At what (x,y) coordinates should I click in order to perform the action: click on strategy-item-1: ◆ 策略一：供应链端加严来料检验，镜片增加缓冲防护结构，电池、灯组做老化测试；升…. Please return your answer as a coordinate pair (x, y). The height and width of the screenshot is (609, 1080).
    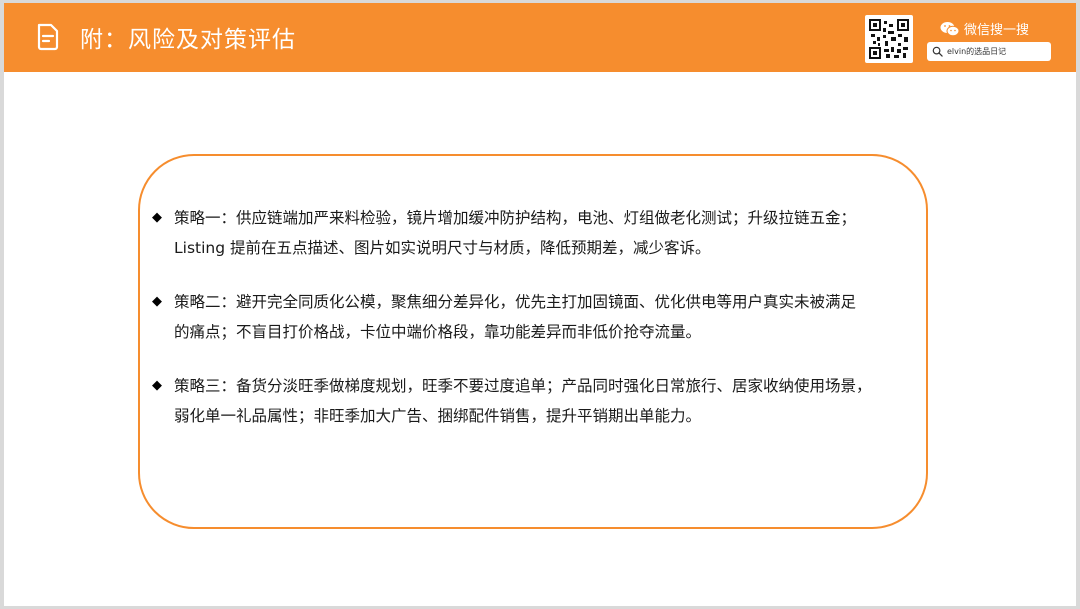
    Looking at the image, I should click on (547, 233).